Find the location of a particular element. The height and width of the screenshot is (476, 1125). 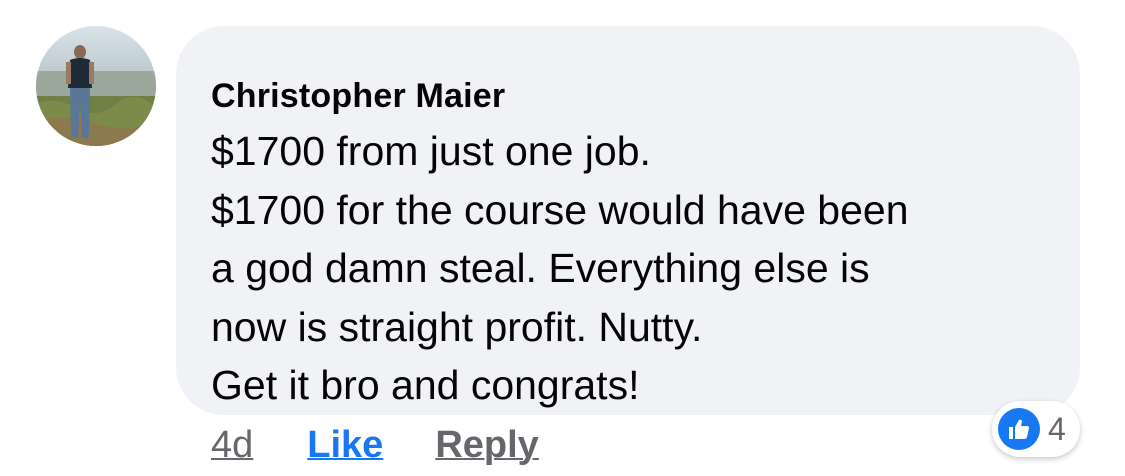

comment-line: $1700 from just one job. is located at coordinates (431, 151).